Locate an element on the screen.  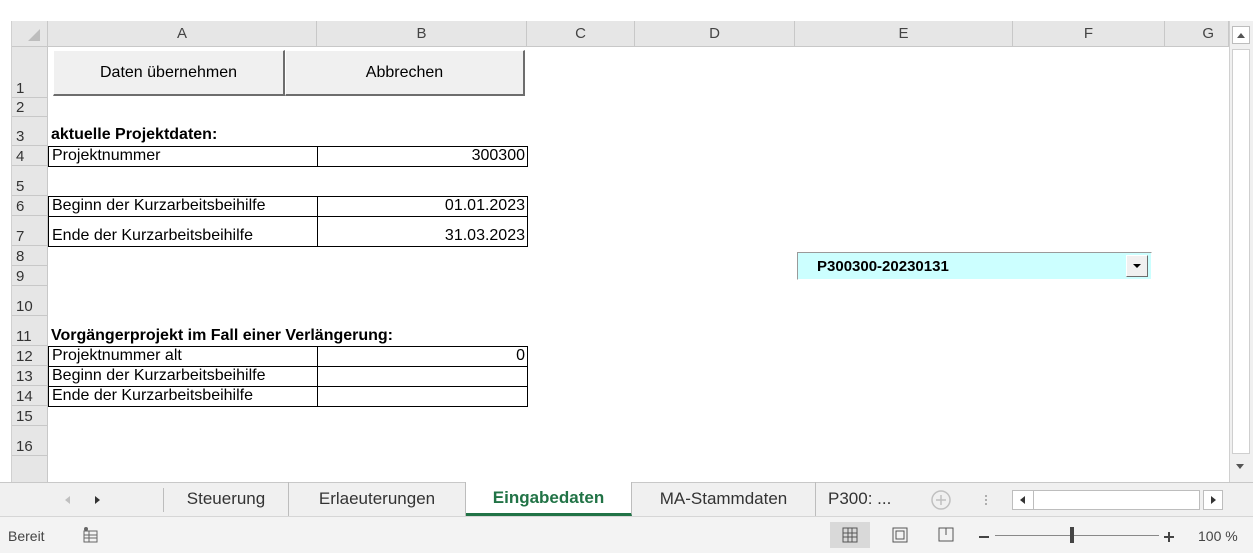
tab-nav-prev is located at coordinates (68, 500).